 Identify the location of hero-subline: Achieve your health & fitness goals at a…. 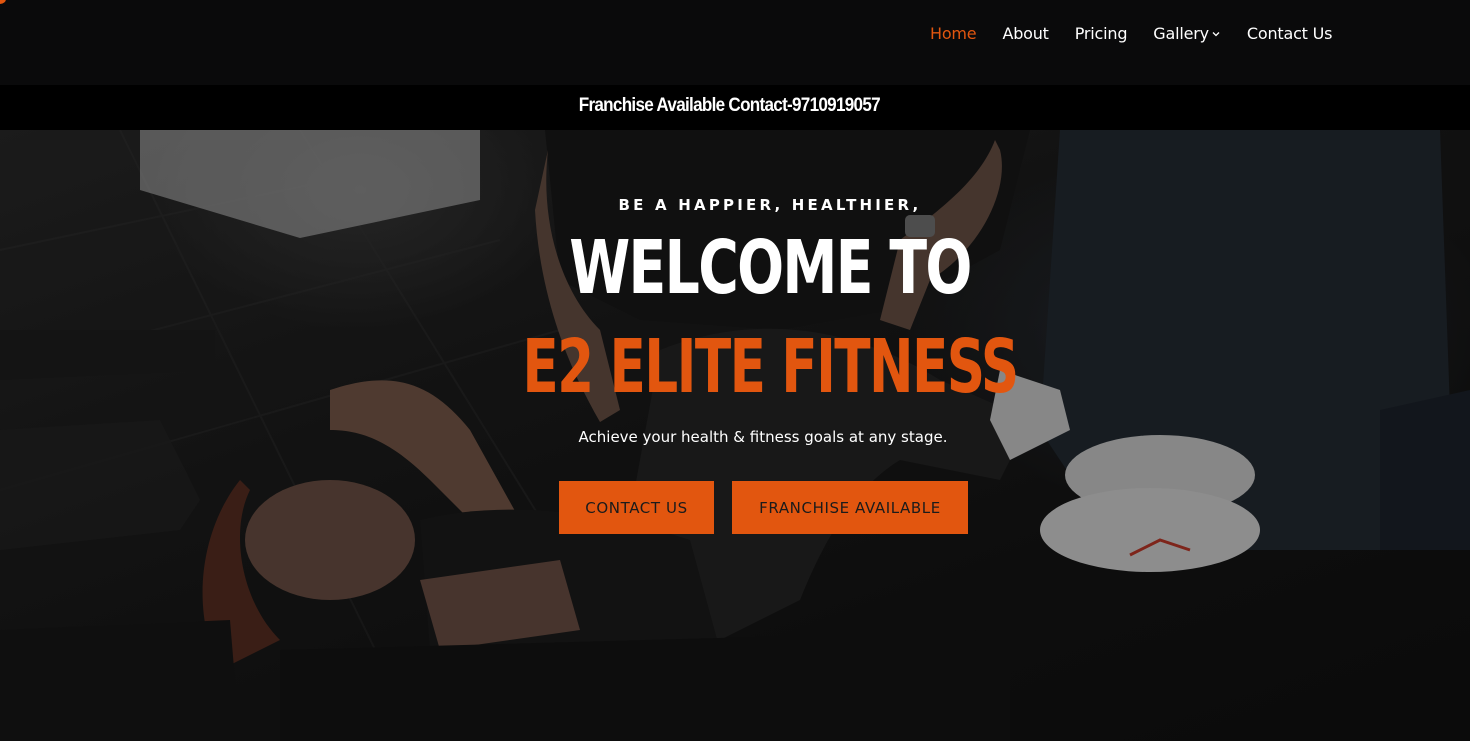
(763, 437).